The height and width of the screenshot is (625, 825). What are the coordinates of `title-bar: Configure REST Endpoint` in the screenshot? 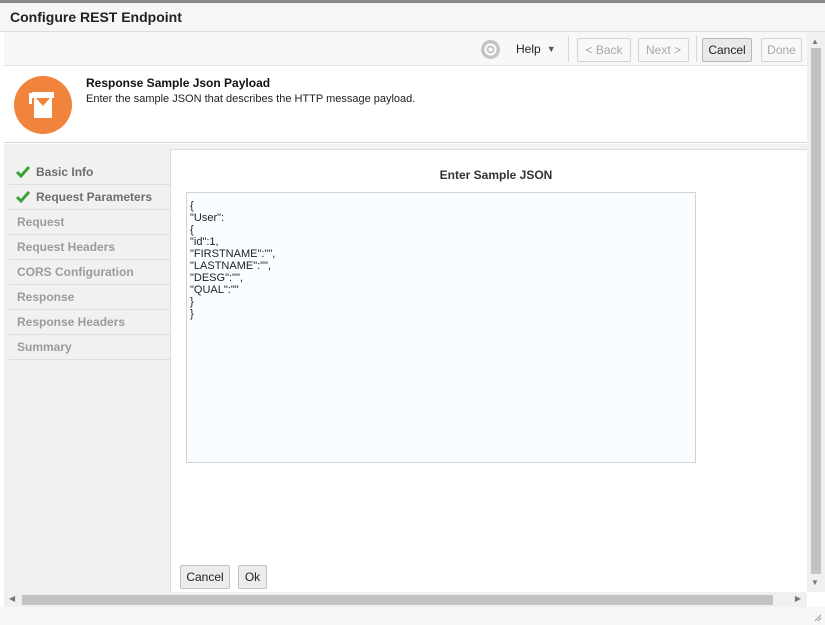 It's located at (412, 17).